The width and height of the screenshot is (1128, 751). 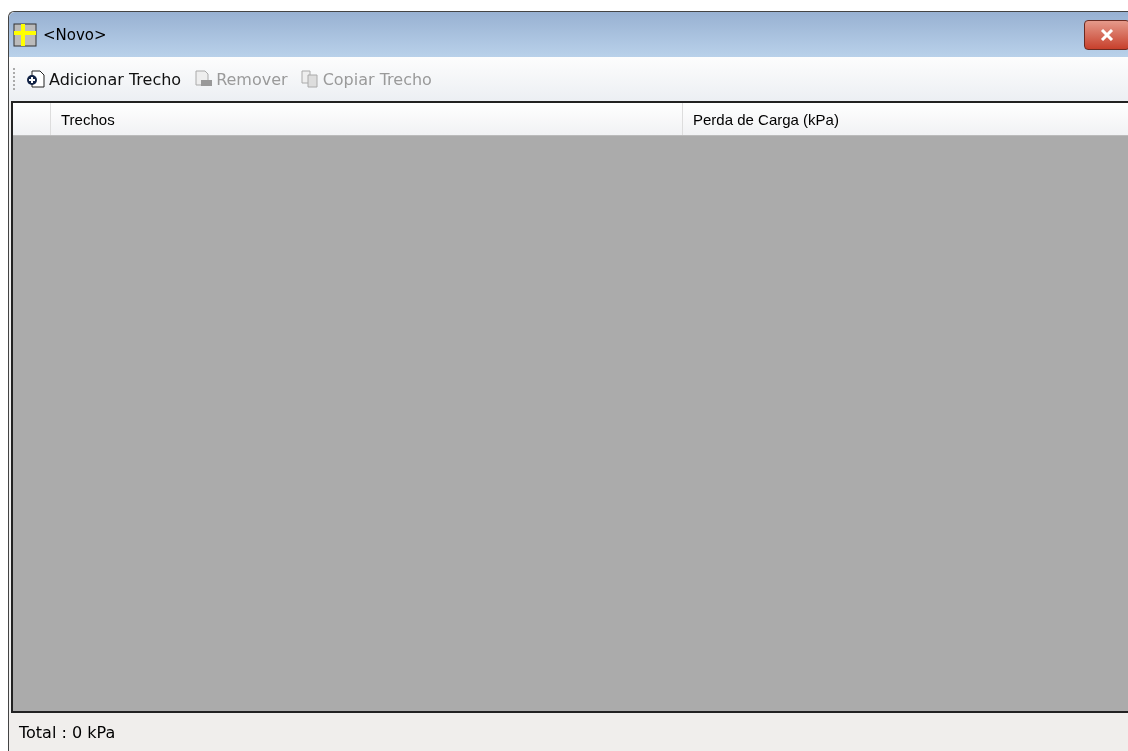 I want to click on add-document-icon, so click(x=36, y=79).